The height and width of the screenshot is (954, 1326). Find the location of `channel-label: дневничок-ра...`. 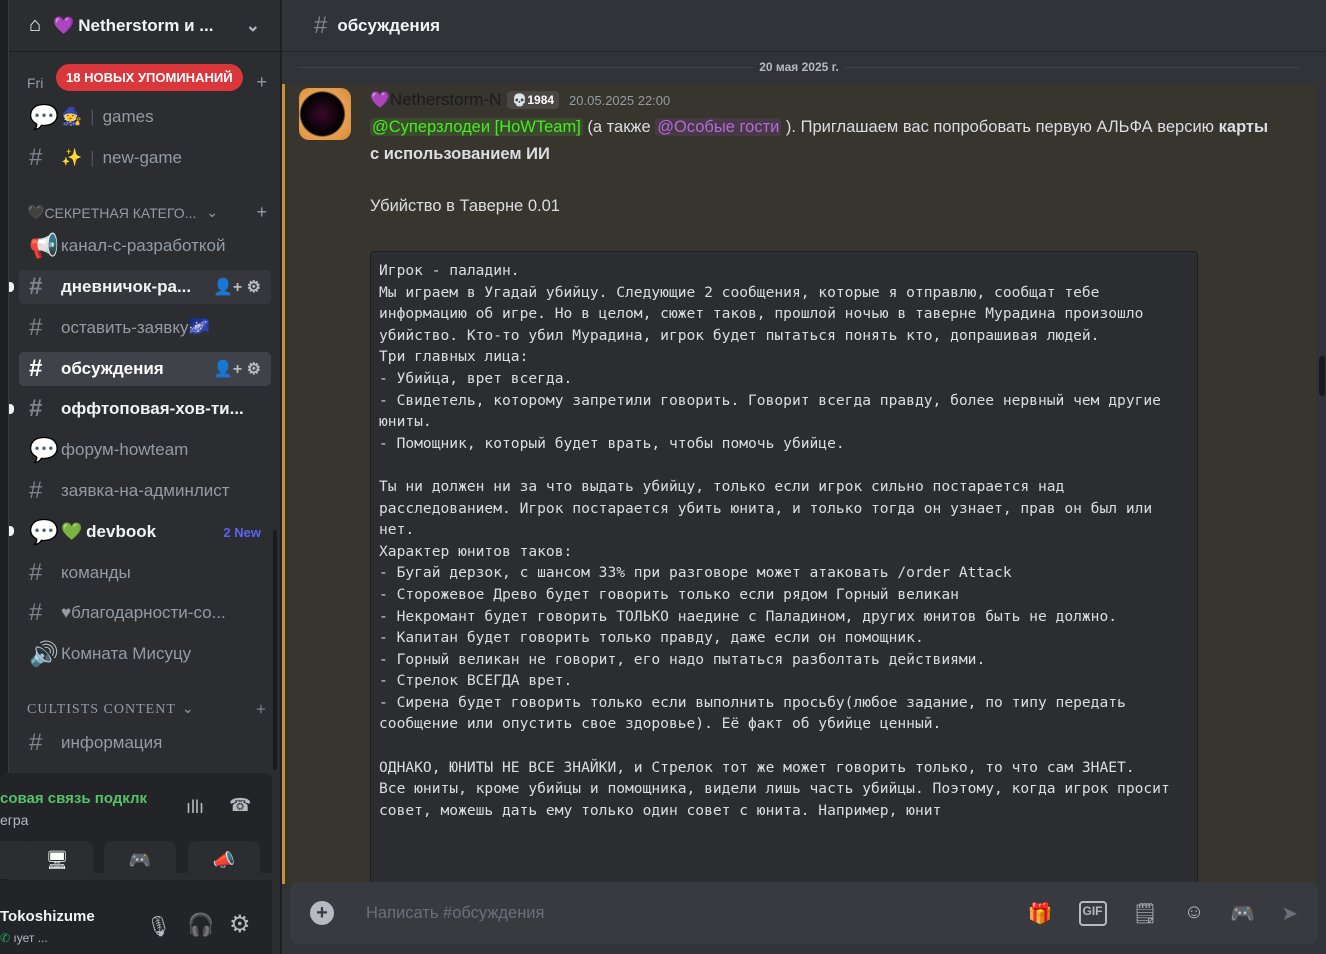

channel-label: дневничок-ра... is located at coordinates (126, 286).